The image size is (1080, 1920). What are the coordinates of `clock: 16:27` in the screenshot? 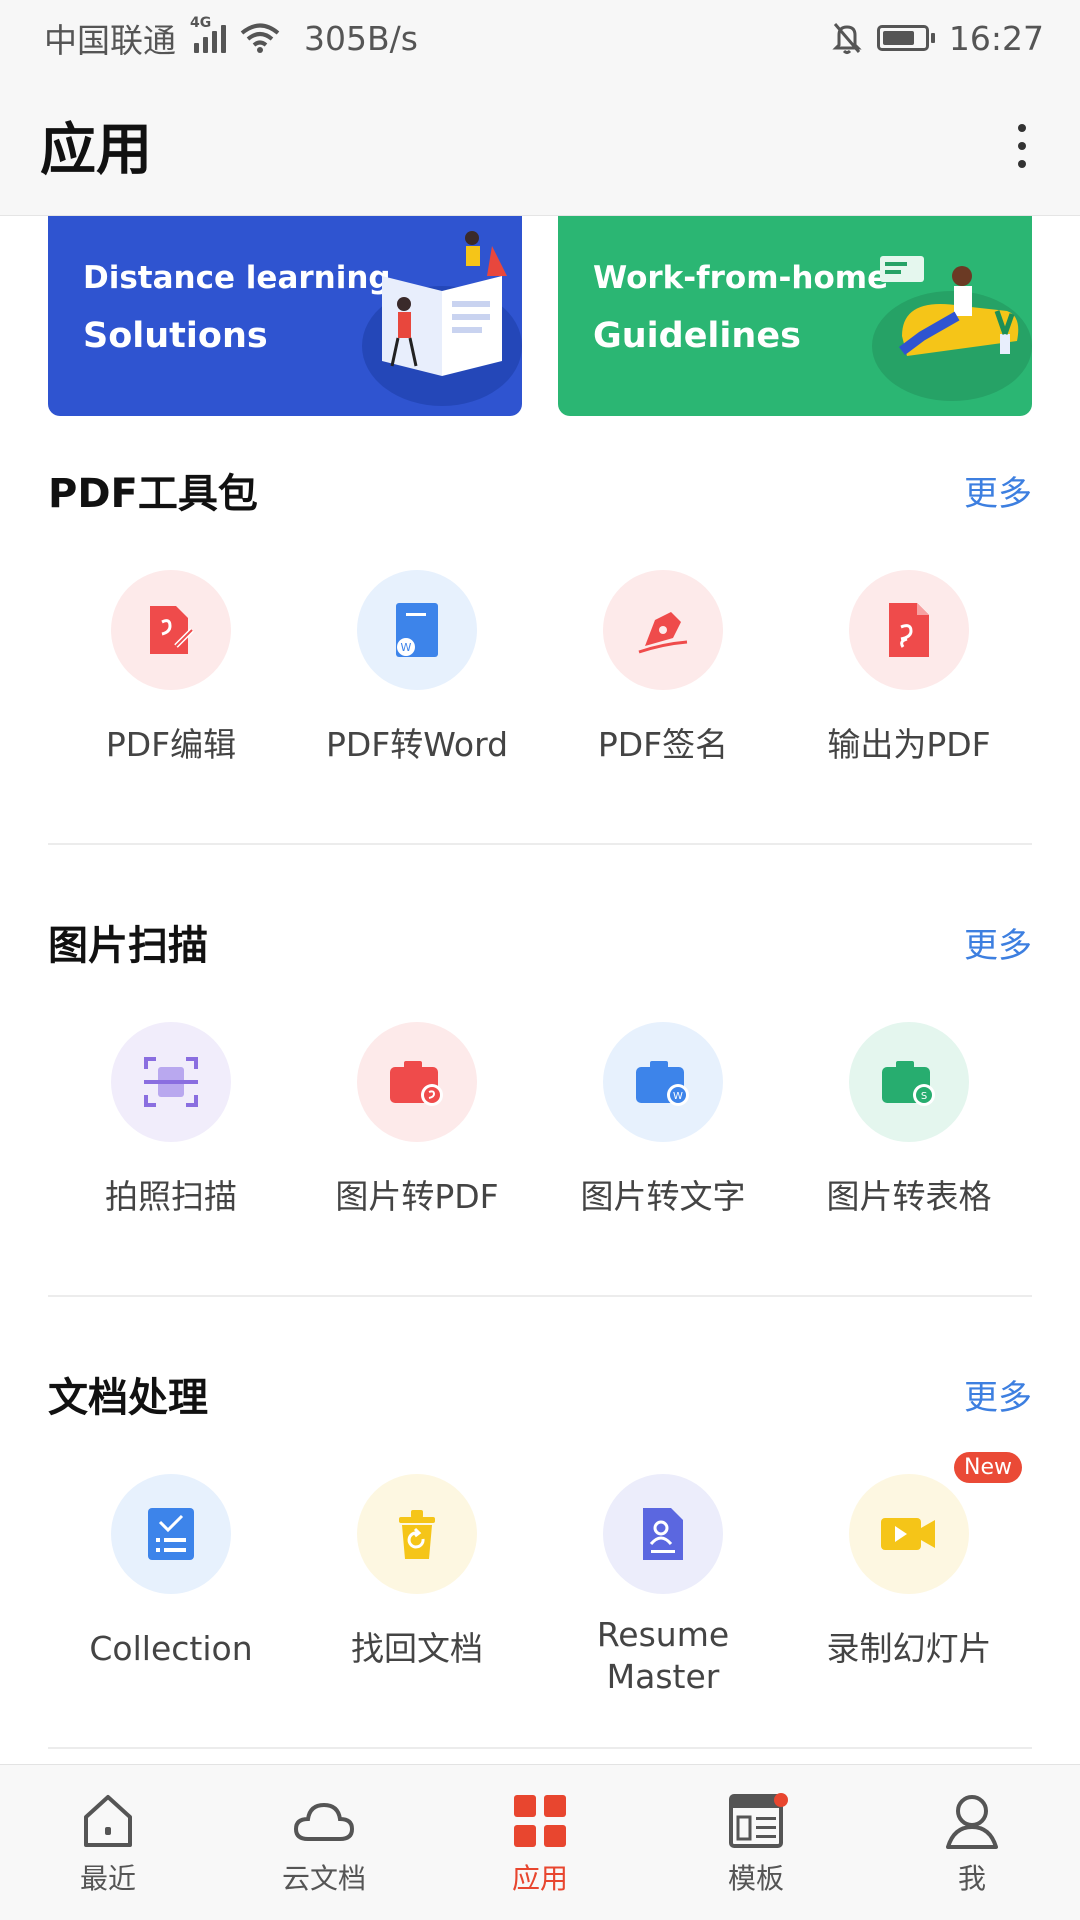 It's located at (996, 38).